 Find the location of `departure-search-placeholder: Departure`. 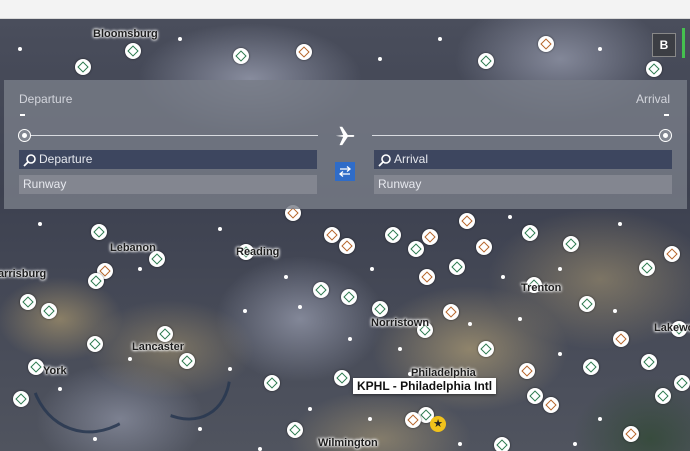

departure-search-placeholder: Departure is located at coordinates (66, 159).